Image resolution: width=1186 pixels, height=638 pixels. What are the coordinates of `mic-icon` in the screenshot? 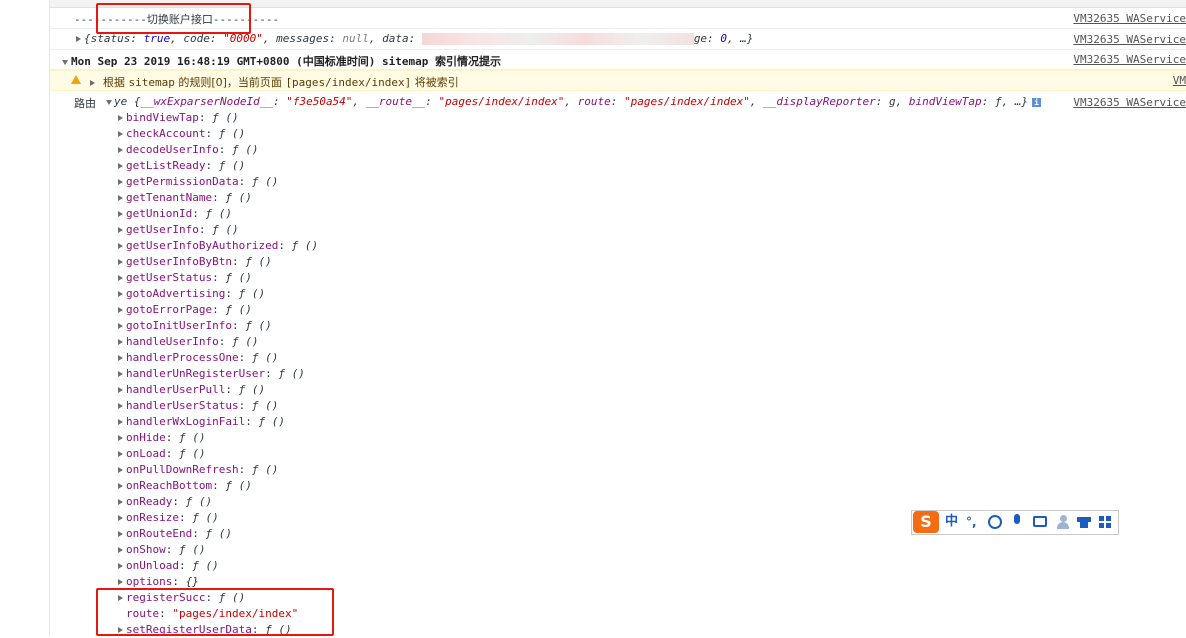 It's located at (1017, 519).